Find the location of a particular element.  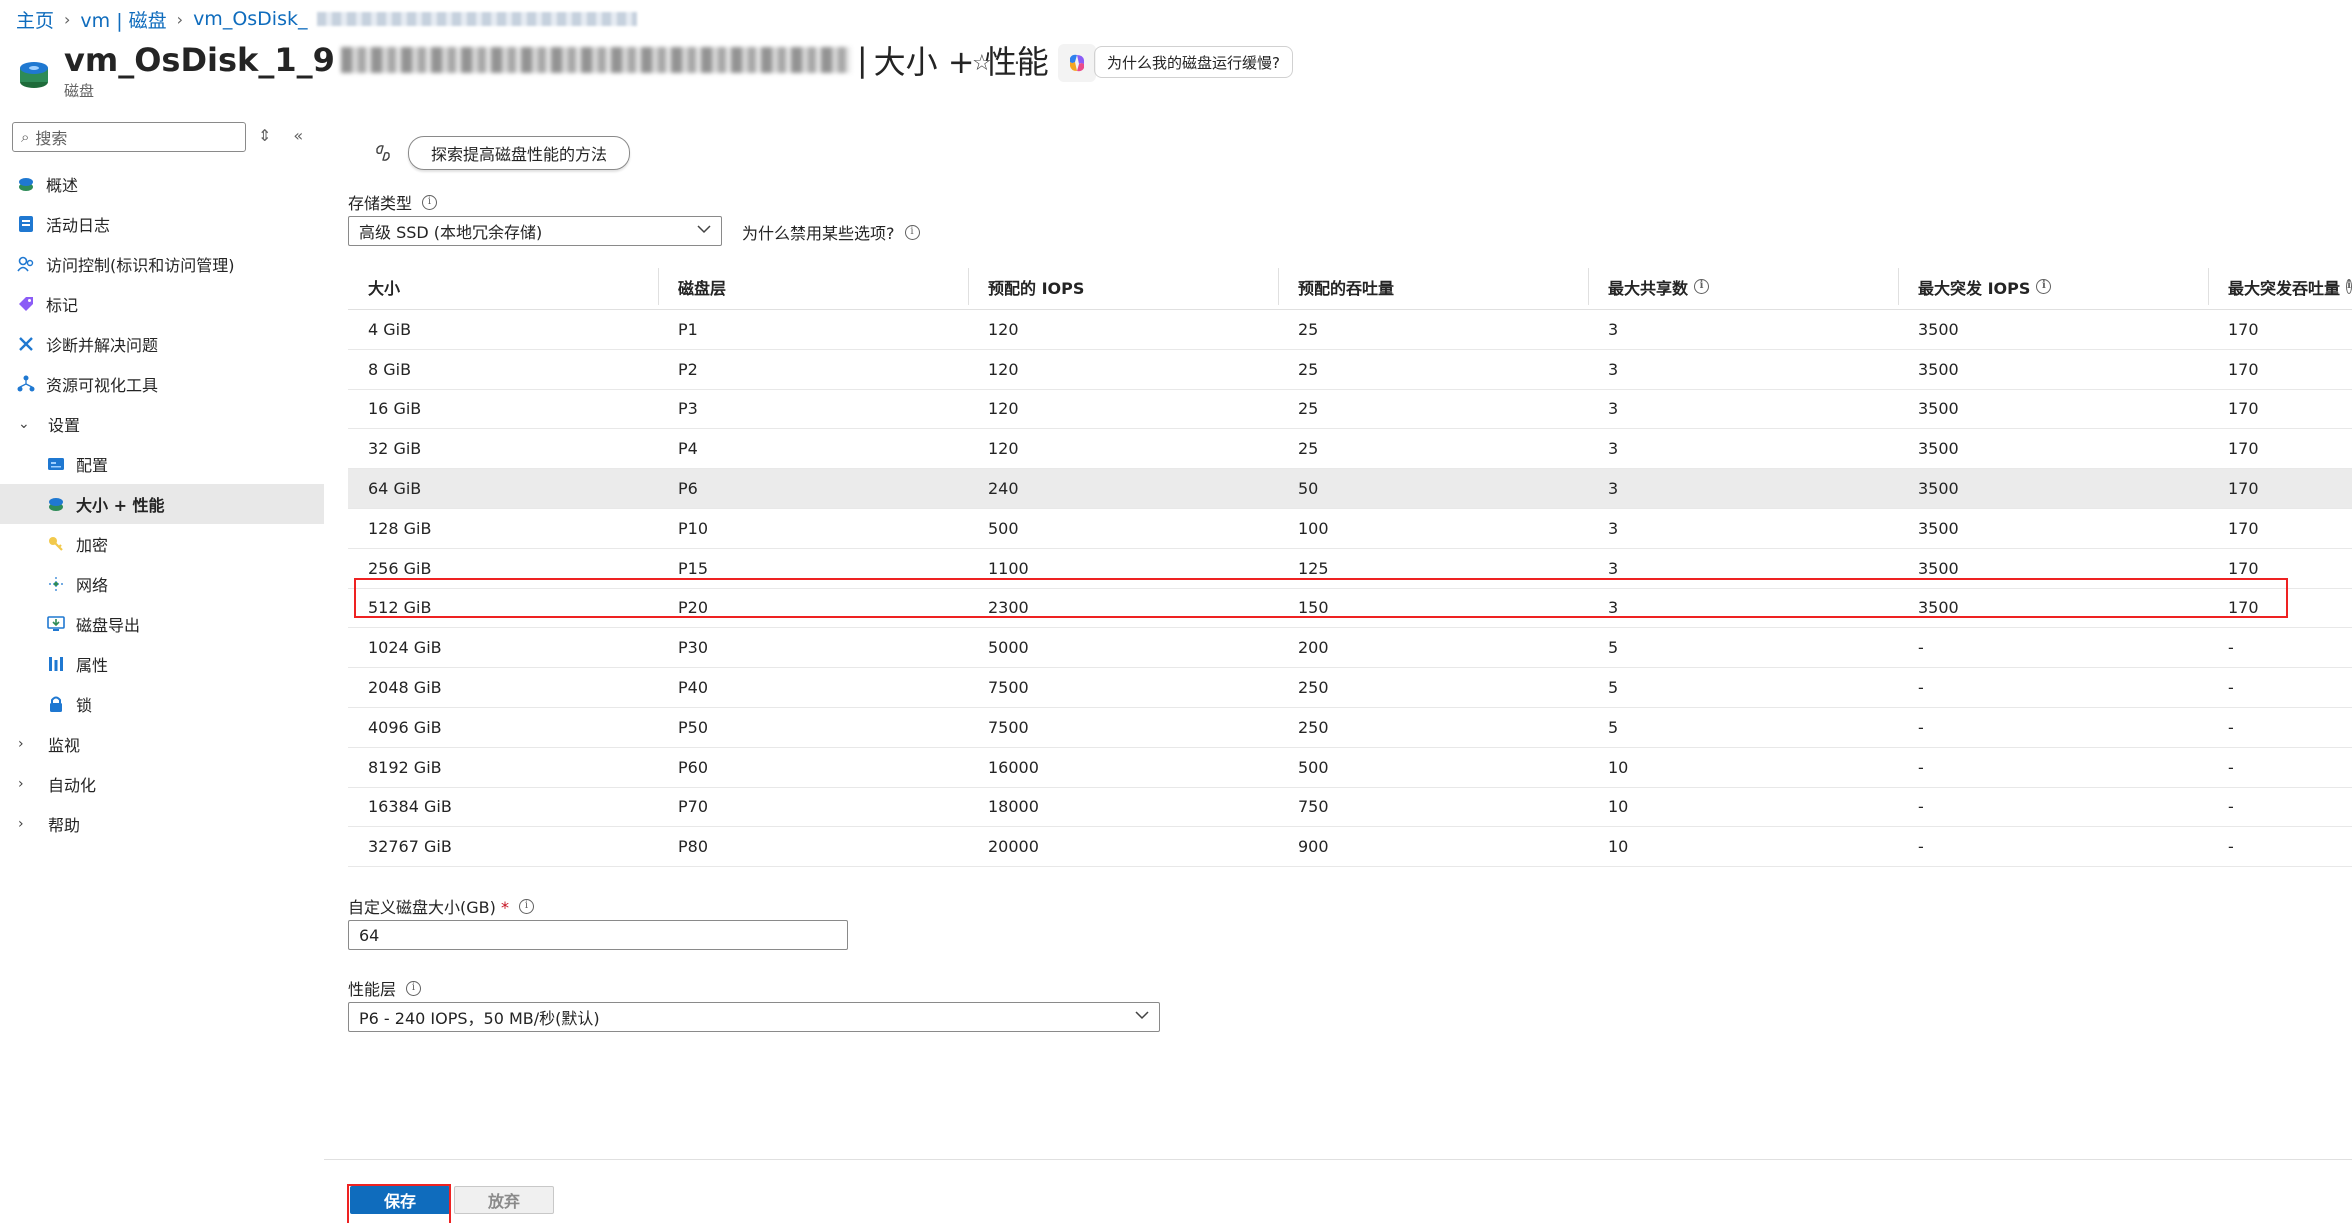

column-header: 预配的吞吐量 is located at coordinates (1433, 286).